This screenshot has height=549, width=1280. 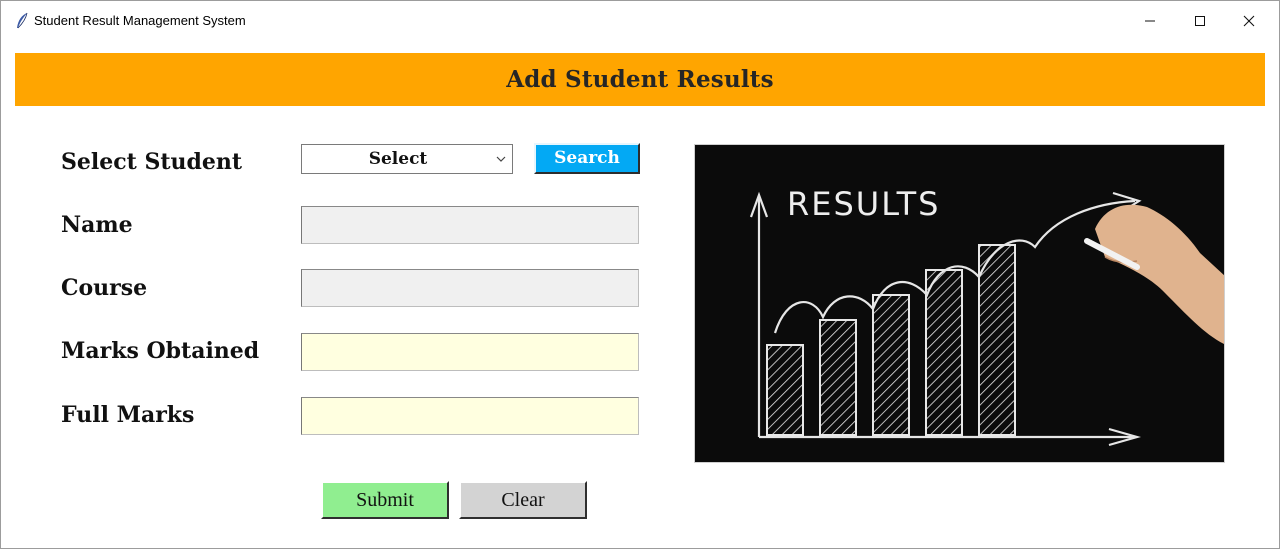 I want to click on maximize-button, so click(x=1200, y=21).